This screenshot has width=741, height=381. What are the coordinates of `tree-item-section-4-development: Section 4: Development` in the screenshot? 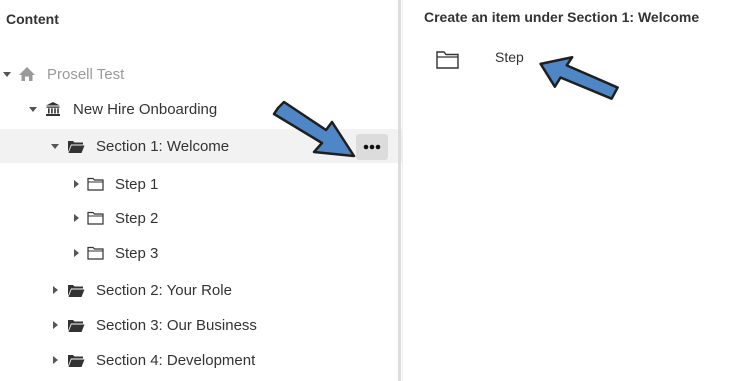 It's located at (224, 360).